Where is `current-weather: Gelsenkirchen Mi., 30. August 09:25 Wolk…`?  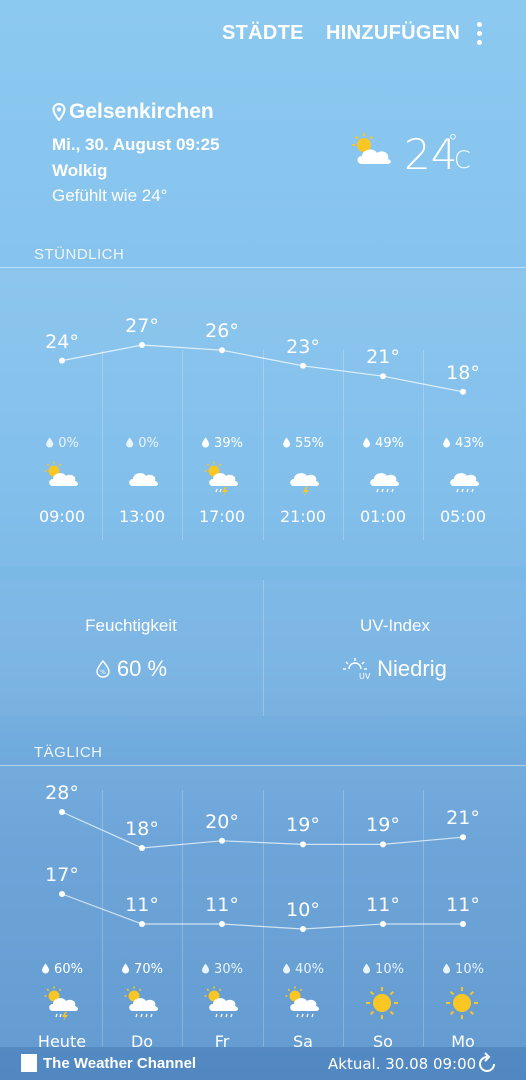
current-weather: Gelsenkirchen Mi., 30. August 09:25 Wolk… is located at coordinates (262, 157).